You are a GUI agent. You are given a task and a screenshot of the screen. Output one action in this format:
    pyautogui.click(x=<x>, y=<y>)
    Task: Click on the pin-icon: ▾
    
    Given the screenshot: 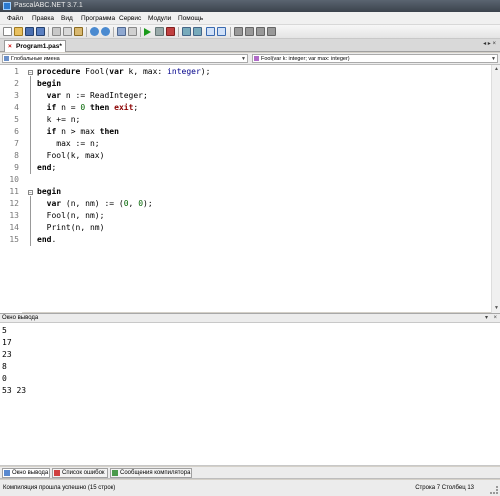 What is the action you would take?
    pyautogui.click(x=486, y=318)
    